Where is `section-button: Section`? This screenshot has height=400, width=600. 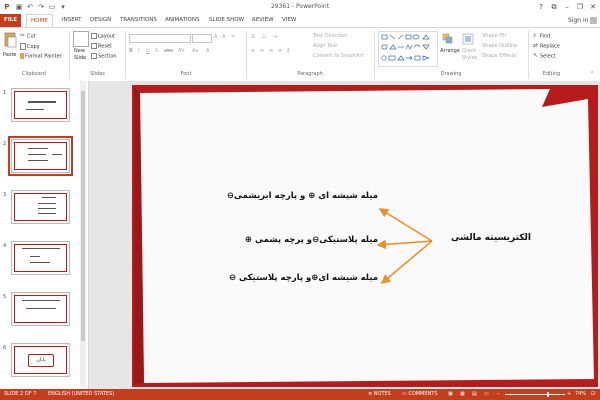
section-button: Section is located at coordinates (104, 57).